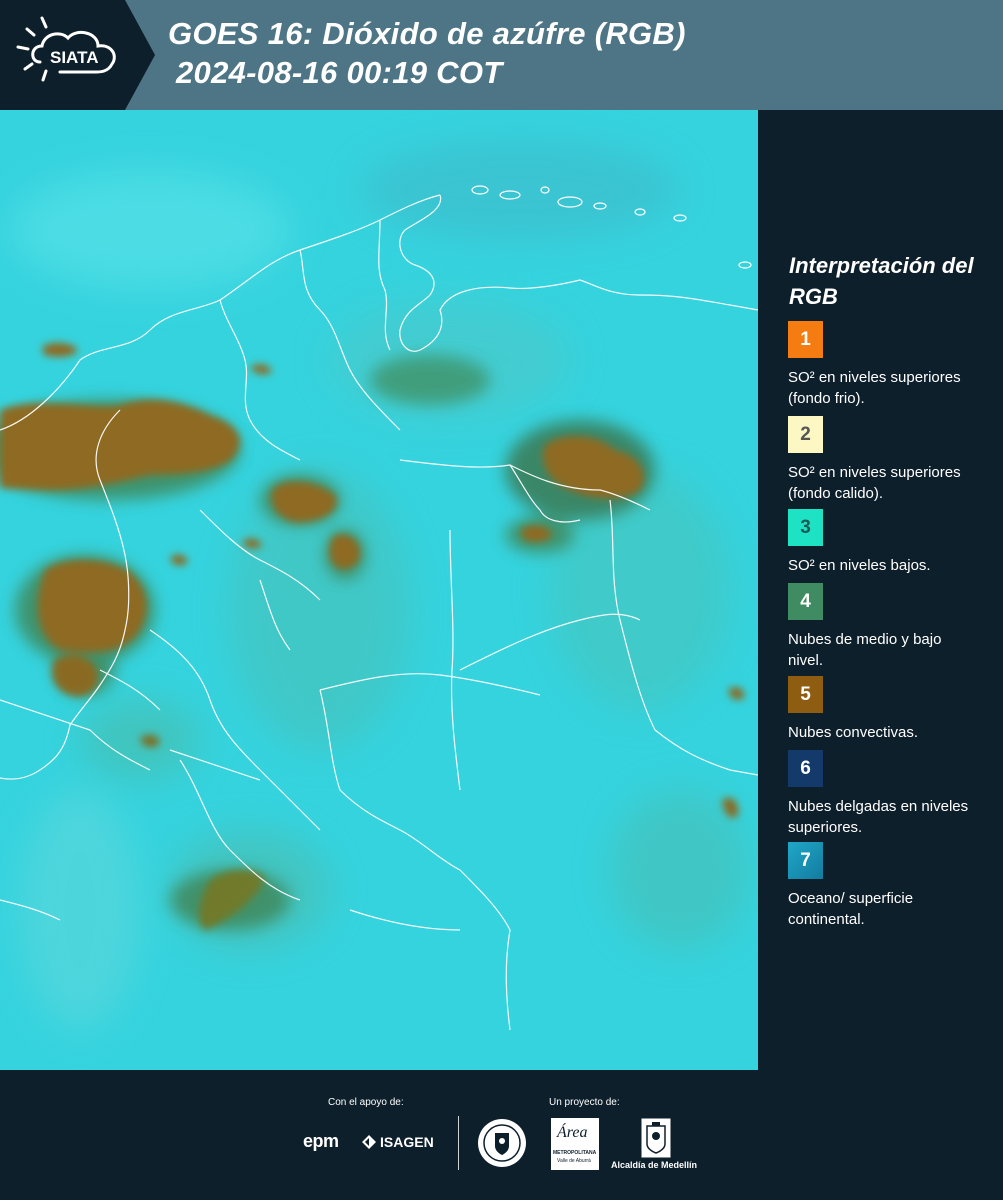 Image resolution: width=1003 pixels, height=1200 pixels. I want to click on legend-swatch: 7, so click(805, 860).